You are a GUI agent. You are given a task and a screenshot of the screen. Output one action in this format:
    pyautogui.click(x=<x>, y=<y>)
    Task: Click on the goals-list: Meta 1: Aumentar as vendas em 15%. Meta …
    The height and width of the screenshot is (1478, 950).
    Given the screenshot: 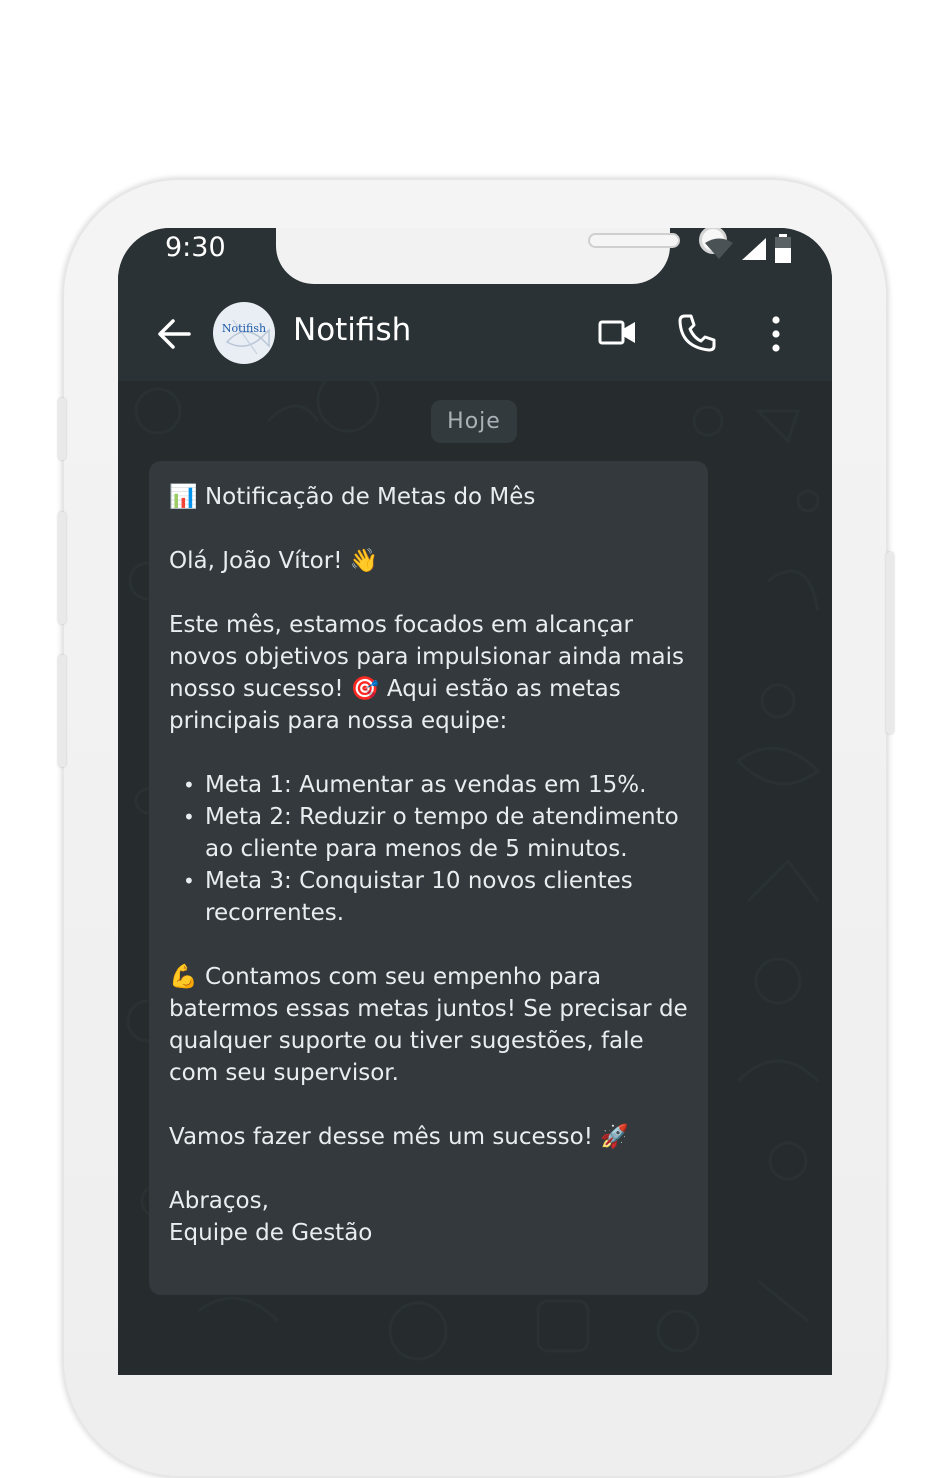 What is the action you would take?
    pyautogui.click(x=434, y=849)
    